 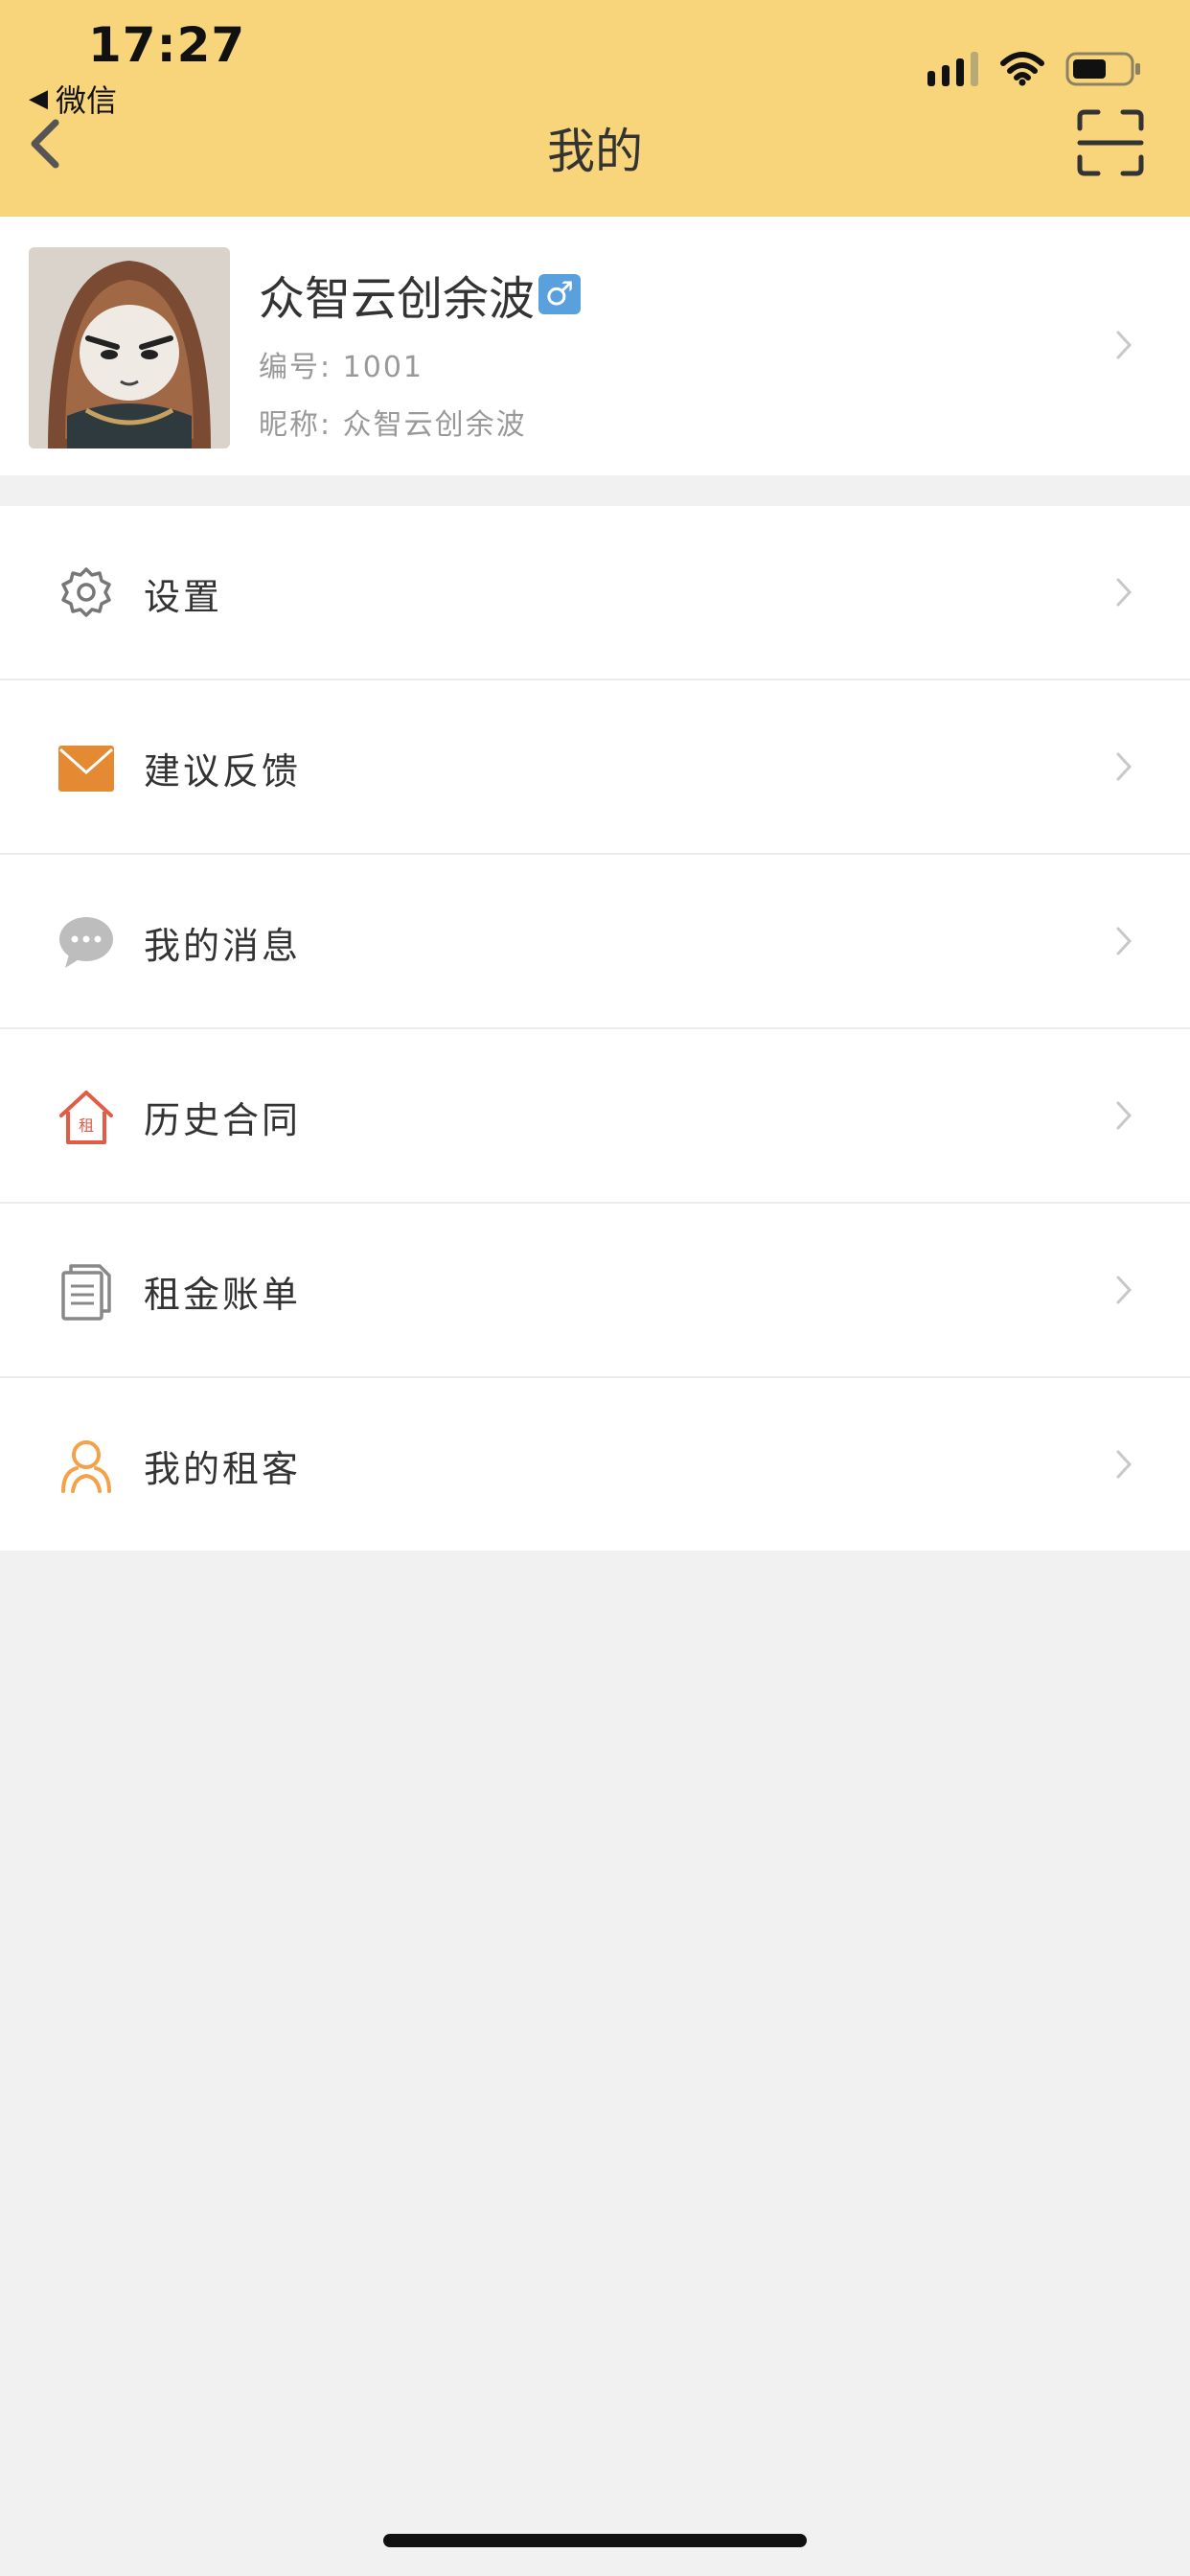 I want to click on menu-label: 设置, so click(x=183, y=597).